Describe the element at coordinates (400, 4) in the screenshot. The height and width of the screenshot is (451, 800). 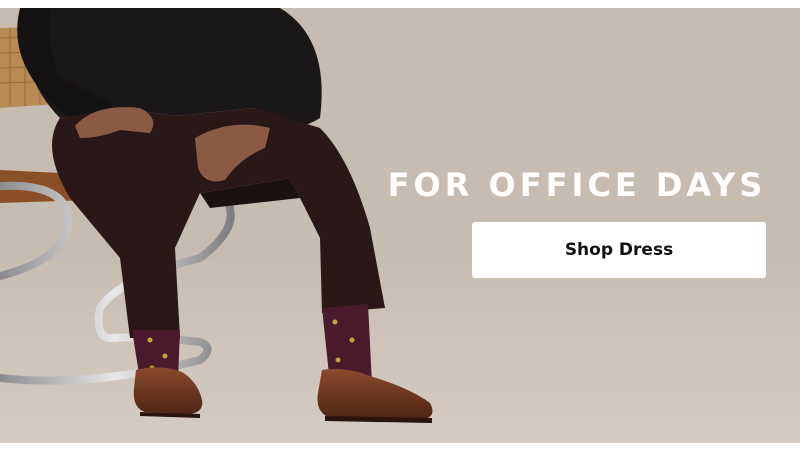
I see `top-border` at that location.